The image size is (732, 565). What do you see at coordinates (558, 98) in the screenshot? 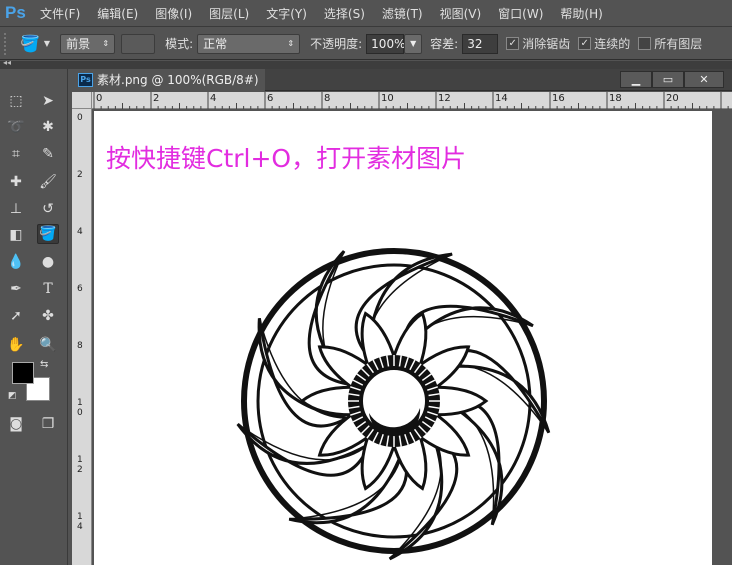
I see `ruler-label: 16` at bounding box center [558, 98].